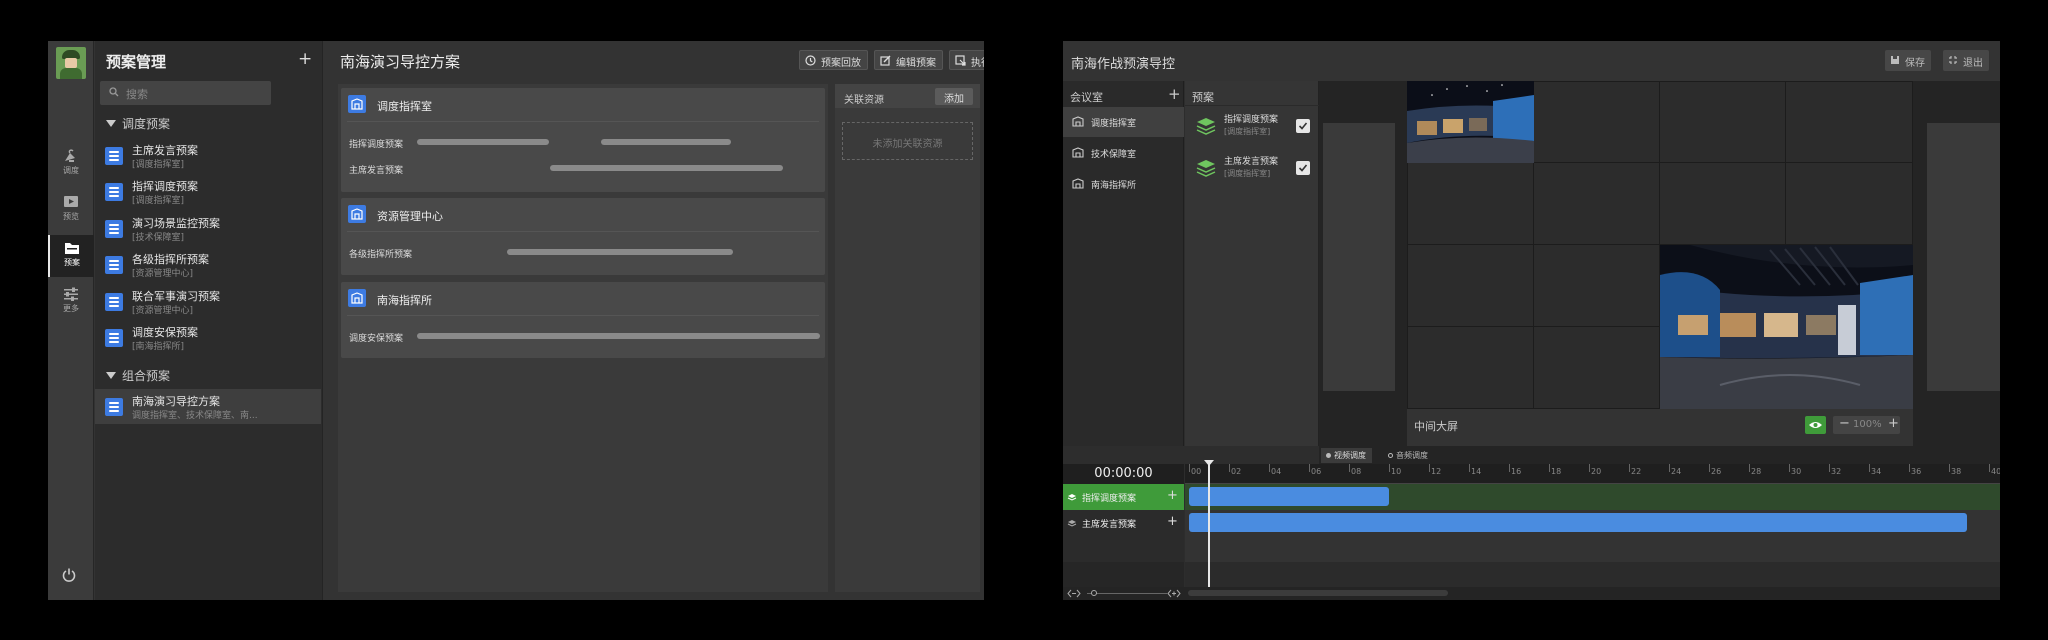  Describe the element at coordinates (208, 191) in the screenshot. I see `plan-item: 指挥调度预案 [调度指挥室]` at that location.